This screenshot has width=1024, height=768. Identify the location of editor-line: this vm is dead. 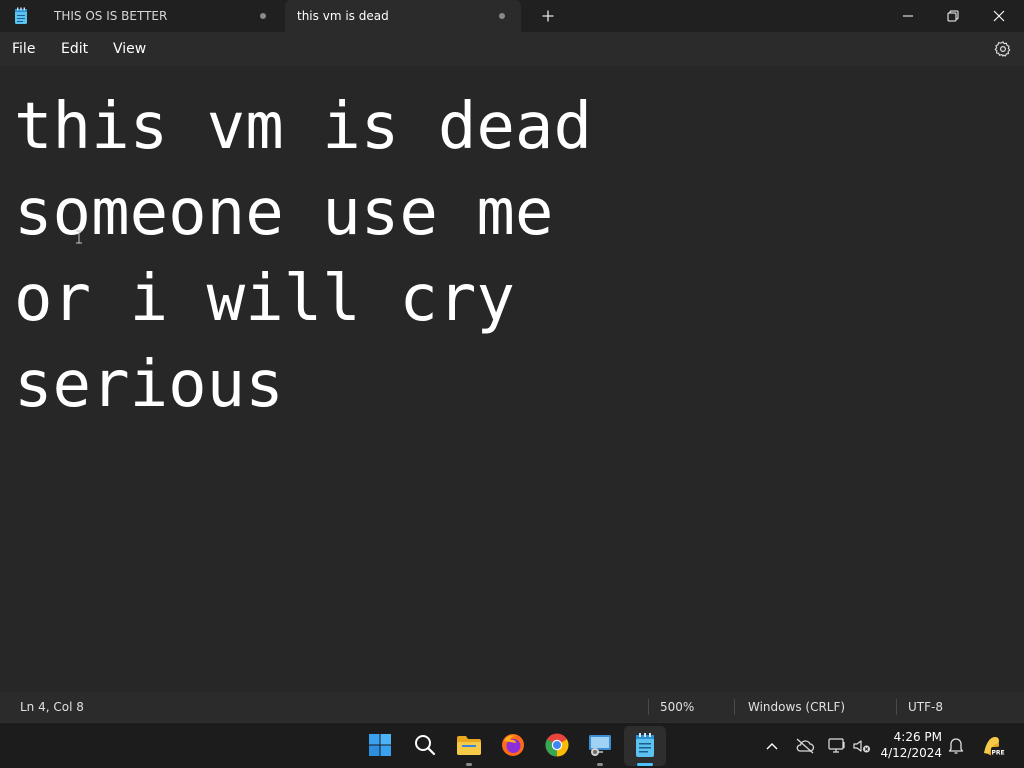
(303, 127).